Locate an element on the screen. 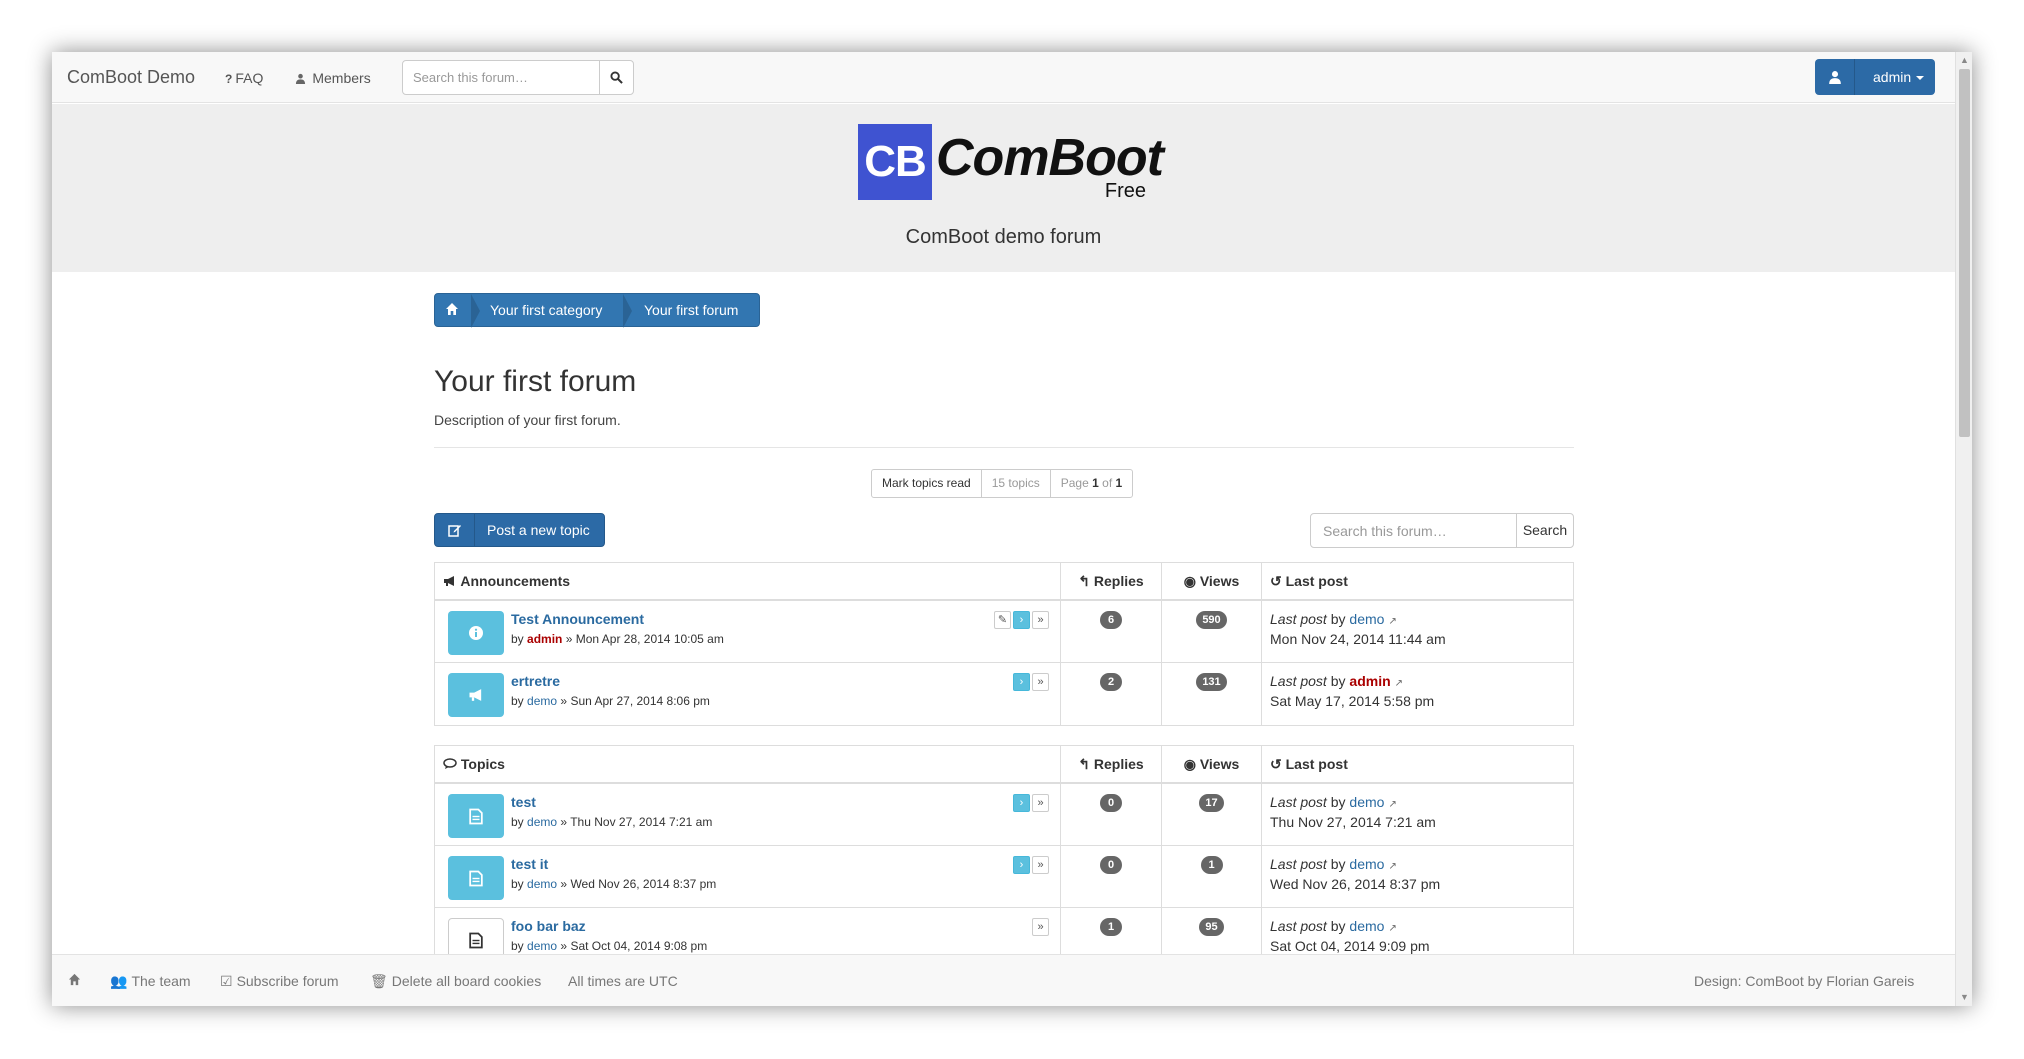 Image resolution: width=2024 pixels, height=1059 pixels. views-column-header: ◉ Views is located at coordinates (1212, 581).